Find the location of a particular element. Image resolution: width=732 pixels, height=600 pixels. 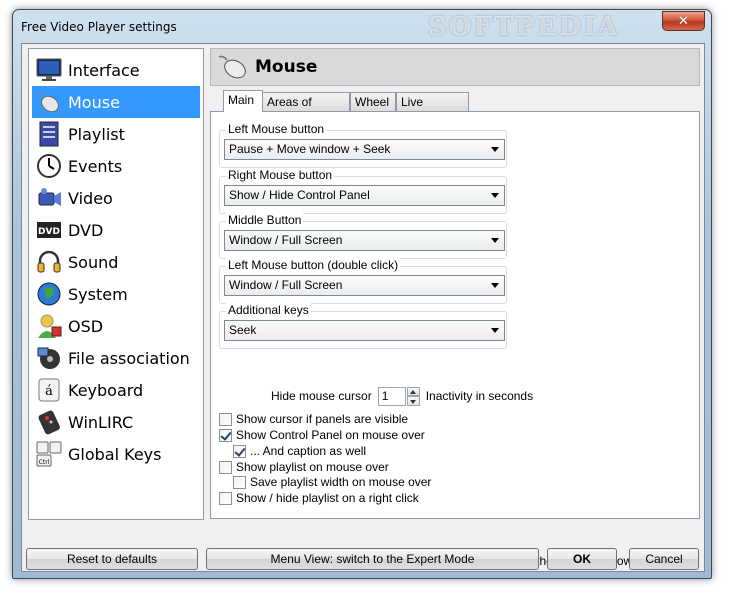

left-mouse-button-select: Pause + Move window + Seek is located at coordinates (364, 149).